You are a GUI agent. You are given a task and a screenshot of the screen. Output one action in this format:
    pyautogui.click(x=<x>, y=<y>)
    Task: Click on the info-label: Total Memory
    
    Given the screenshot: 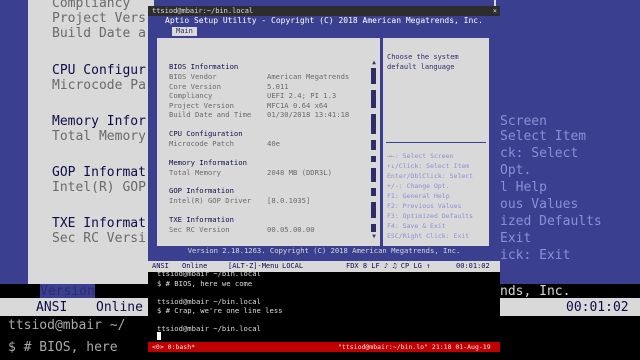 What is the action you would take?
    pyautogui.click(x=195, y=172)
    